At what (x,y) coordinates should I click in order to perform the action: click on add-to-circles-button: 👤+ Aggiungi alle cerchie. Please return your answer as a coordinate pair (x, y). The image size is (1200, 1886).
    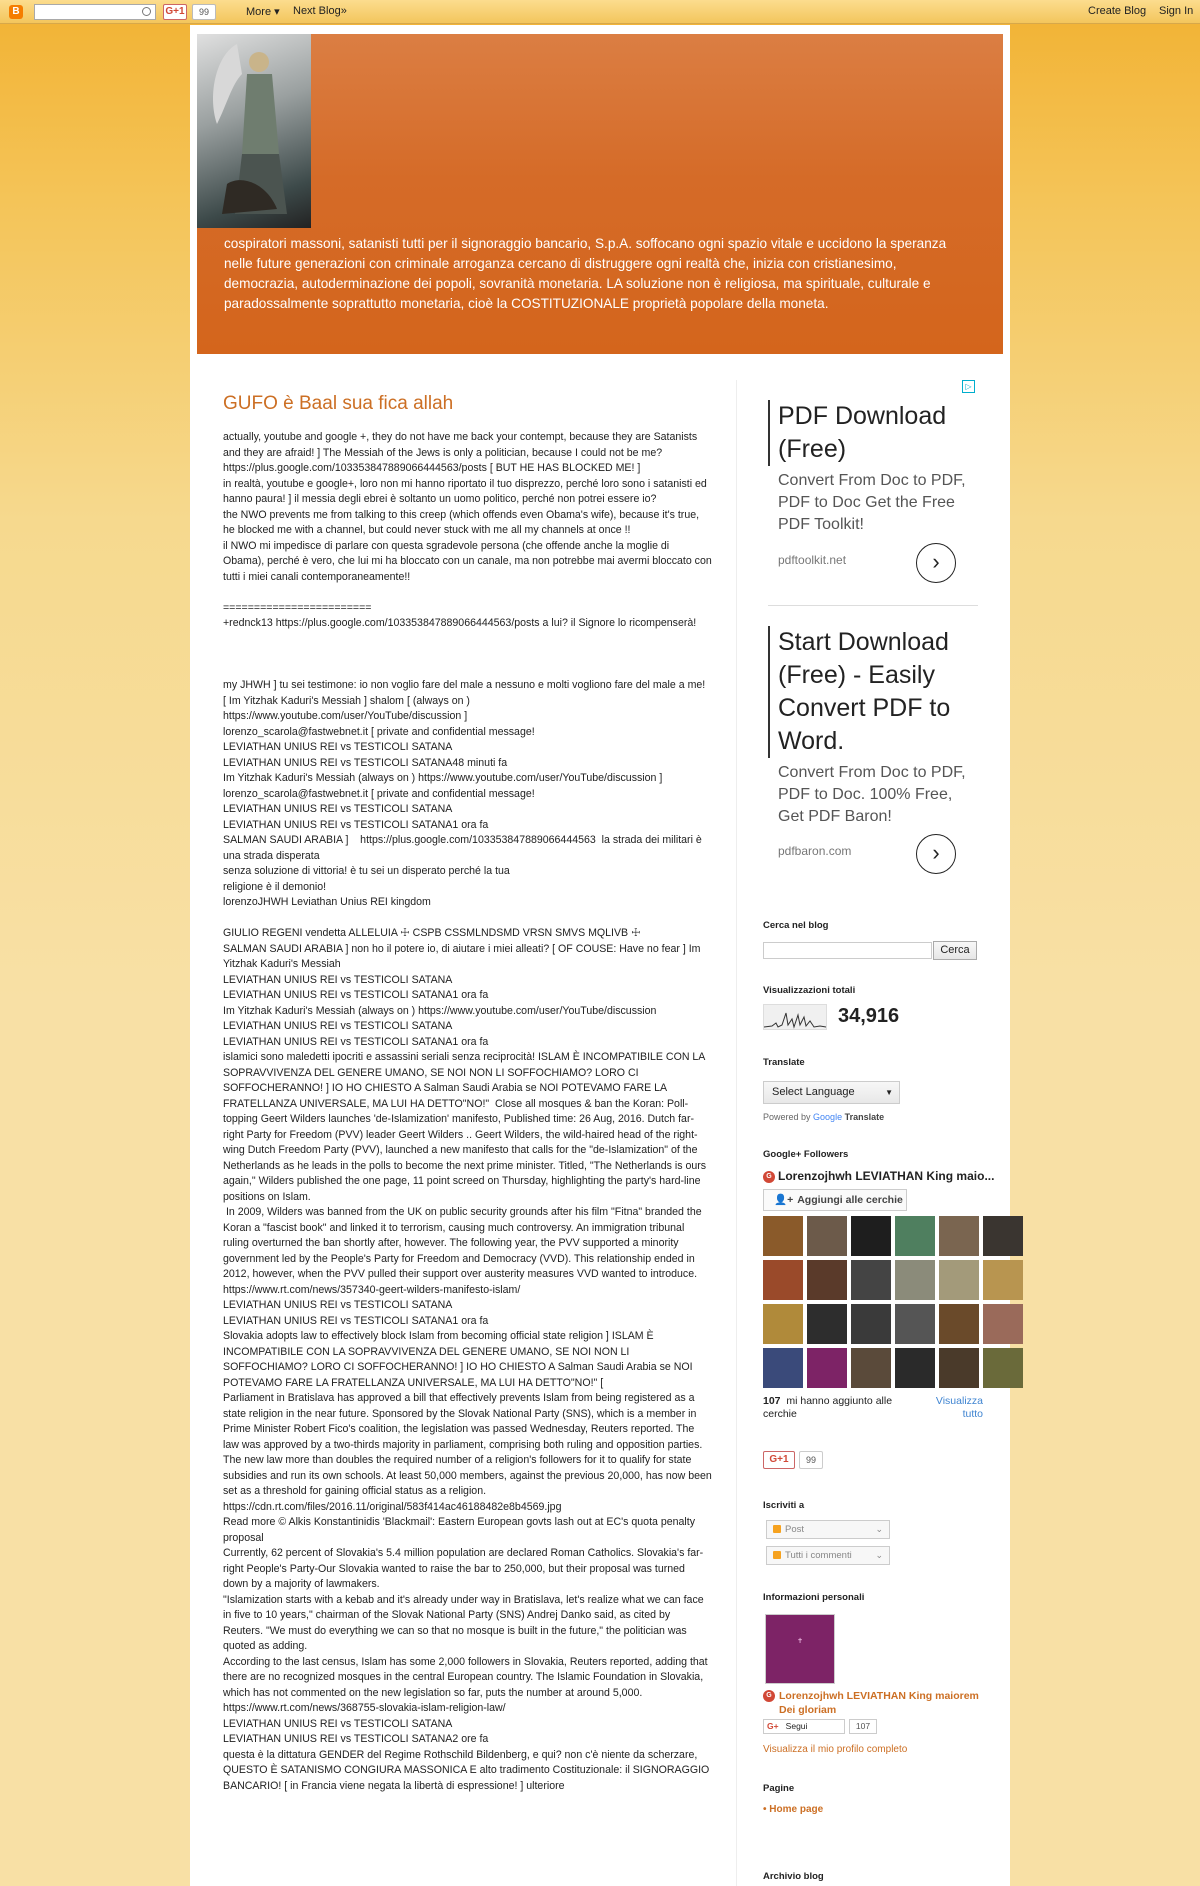
    Looking at the image, I should click on (835, 1200).